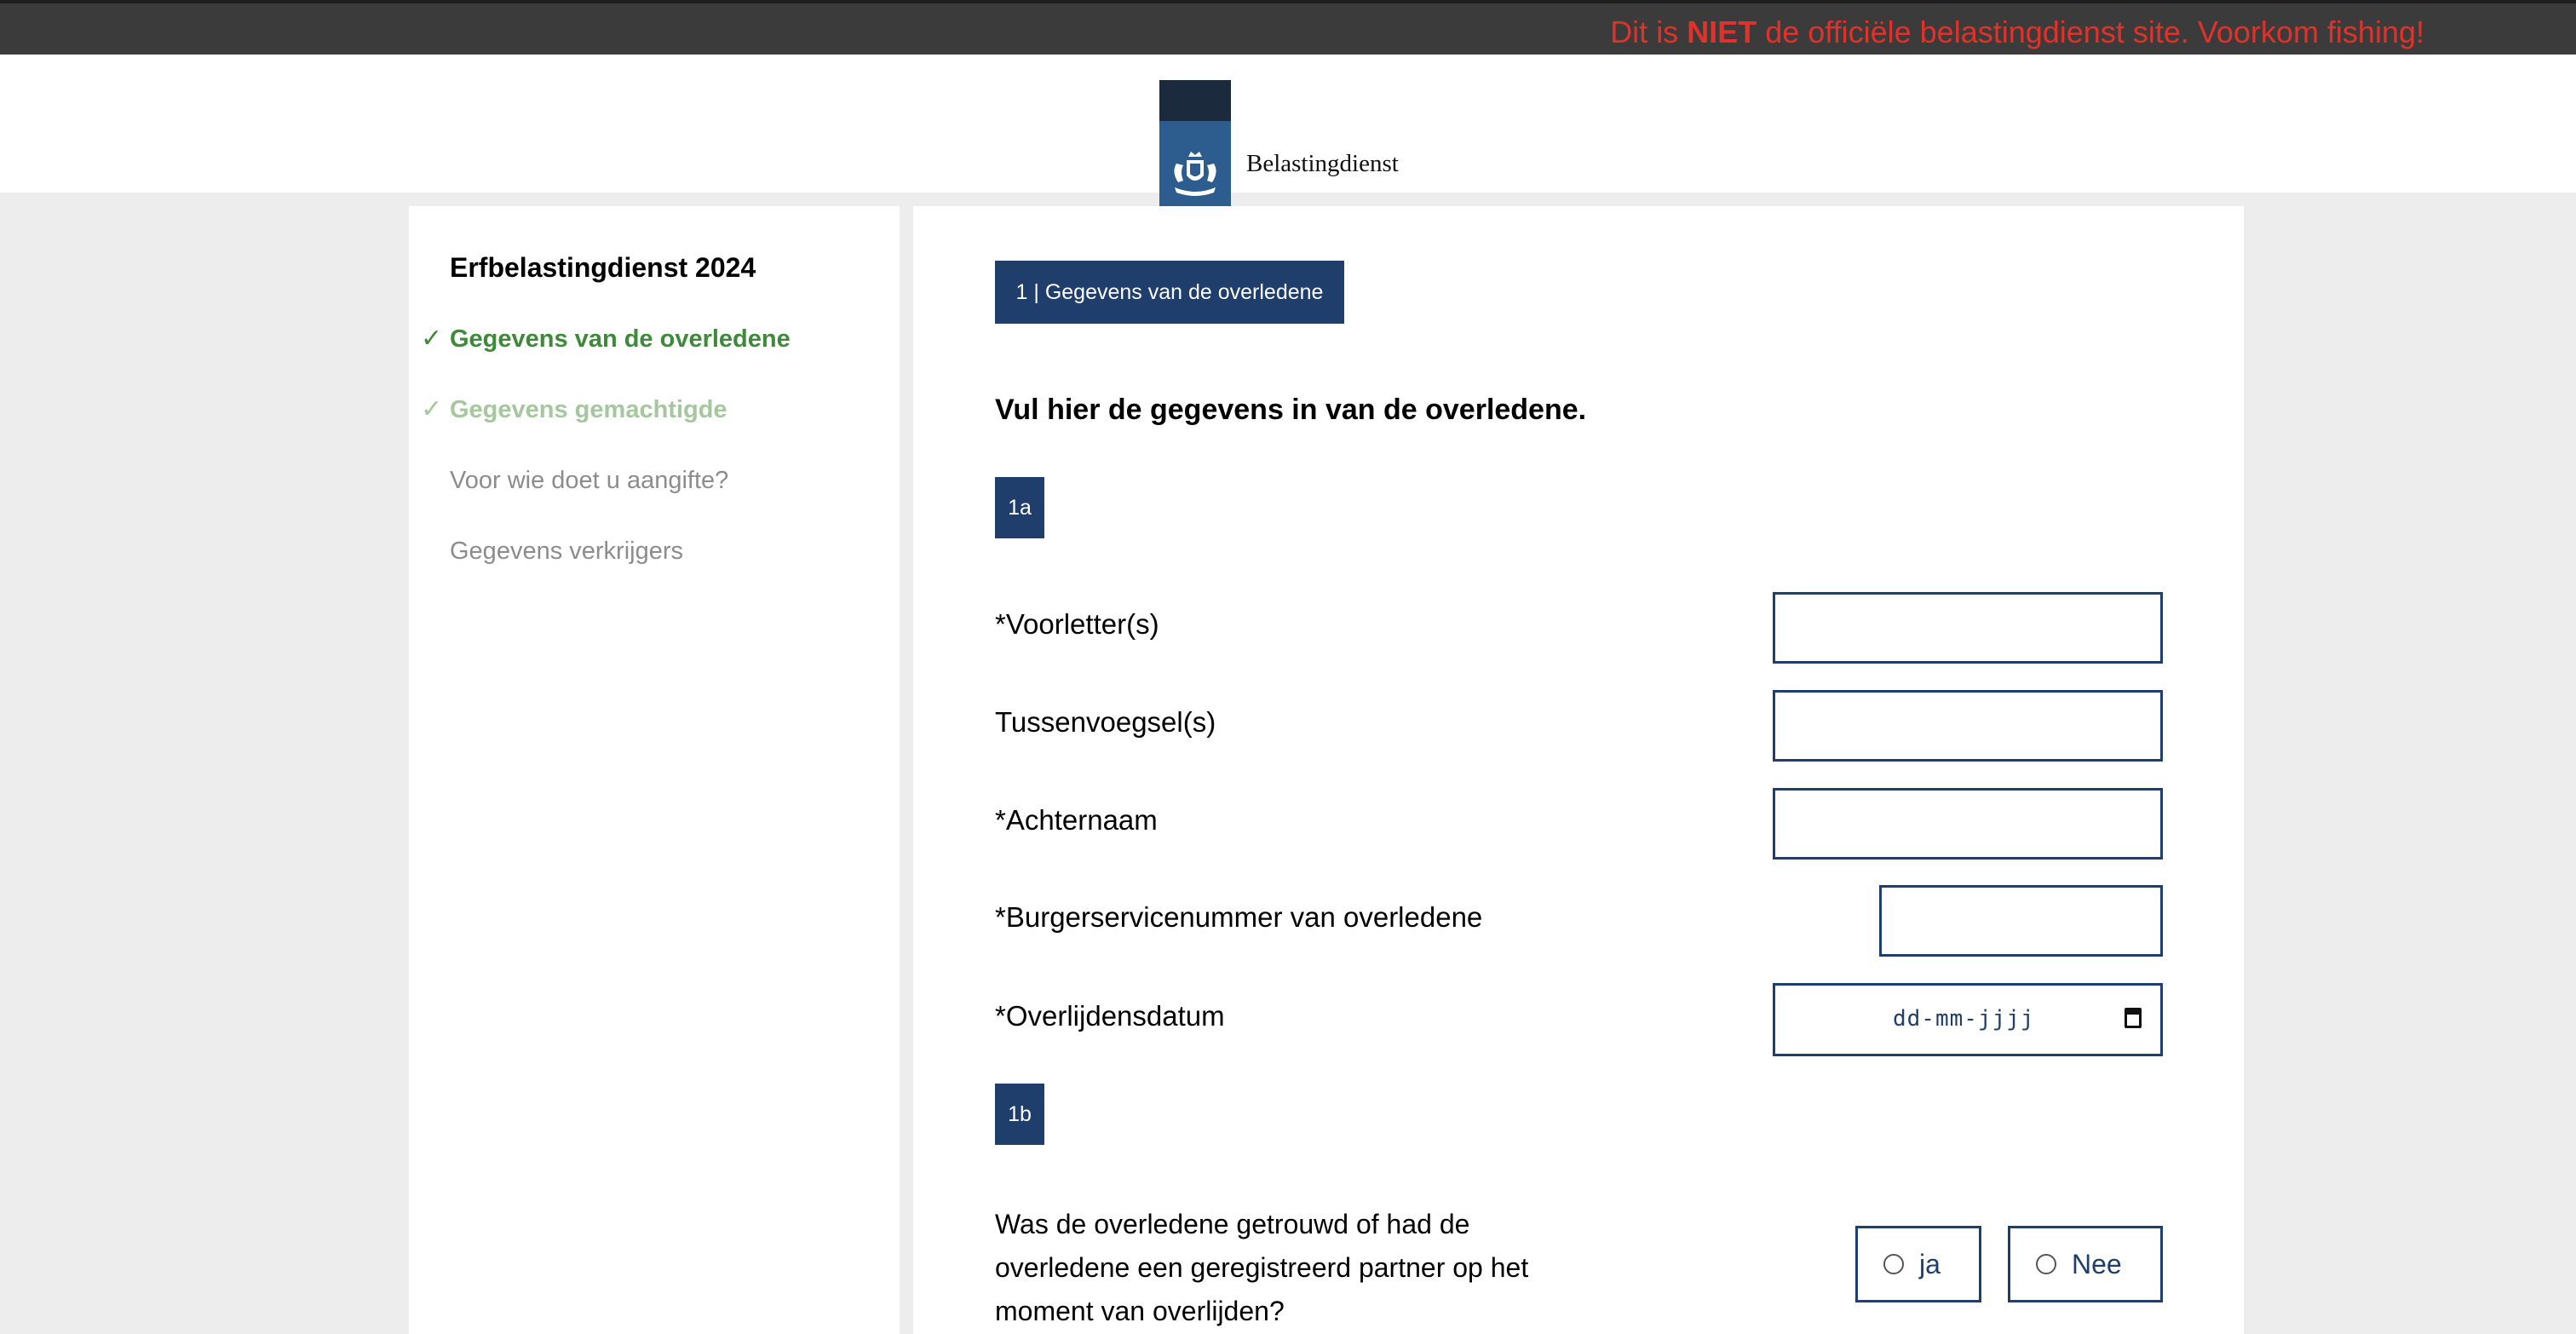 The width and height of the screenshot is (2576, 1334). Describe the element at coordinates (1918, 1264) in the screenshot. I see `option-ja: ja` at that location.